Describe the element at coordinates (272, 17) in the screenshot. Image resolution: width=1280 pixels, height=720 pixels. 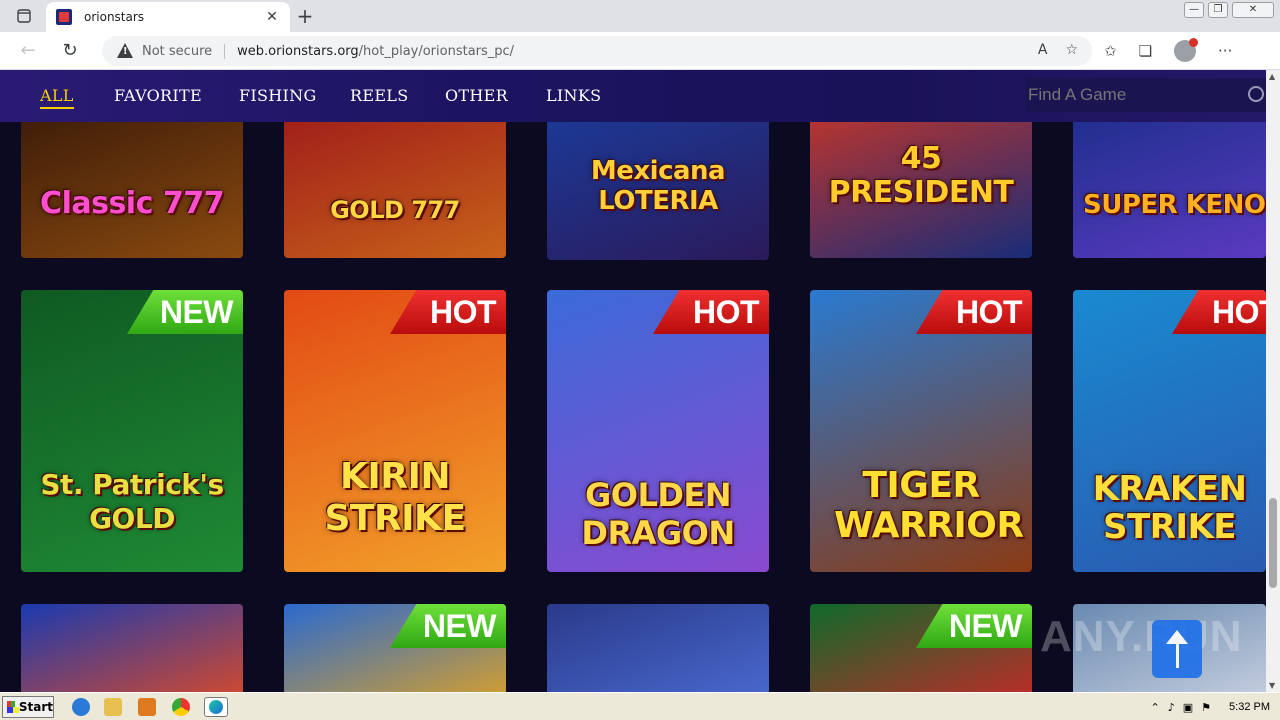
I see `tab-close-icon: ✕` at that location.